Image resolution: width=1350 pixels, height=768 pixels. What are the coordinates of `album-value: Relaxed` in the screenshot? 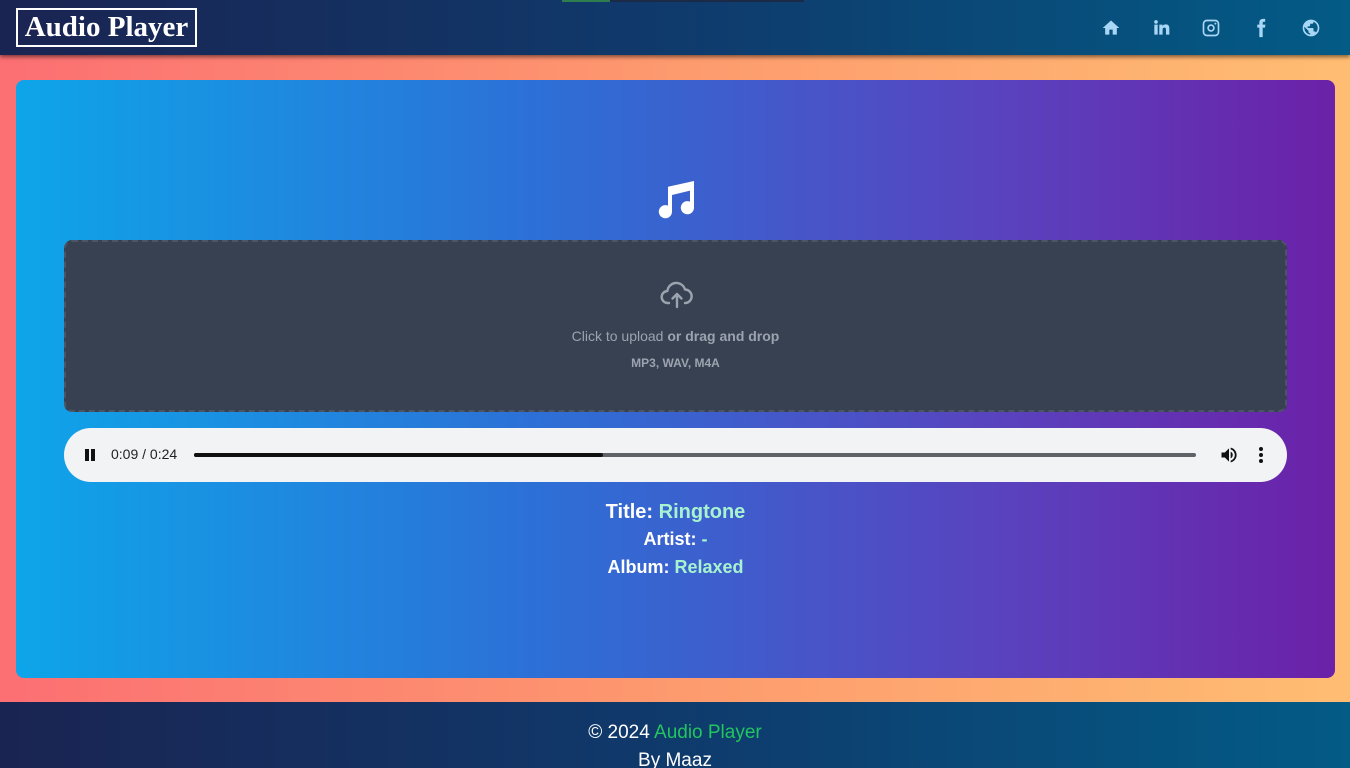 It's located at (709, 567).